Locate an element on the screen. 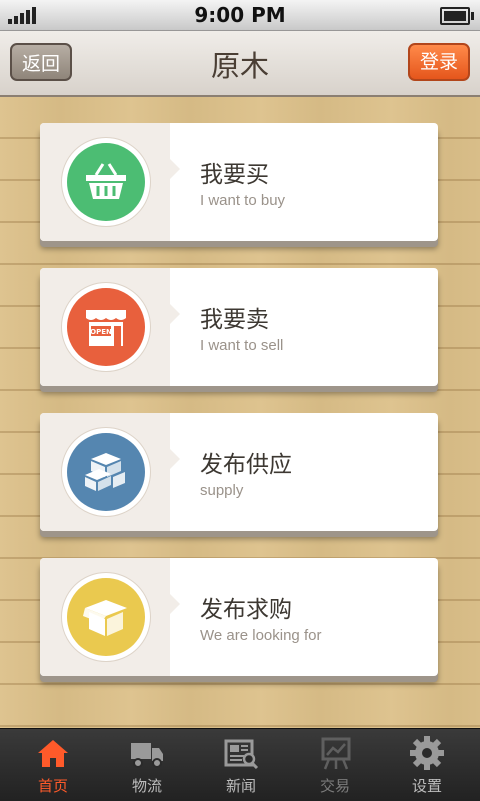 This screenshot has width=480, height=801. title-bar: 返回 原木 登录 is located at coordinates (240, 64).